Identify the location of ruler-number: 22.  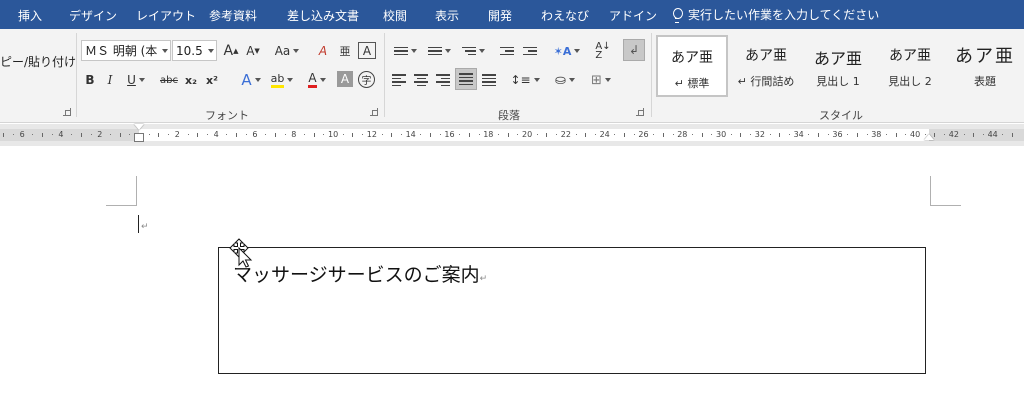
(565, 134).